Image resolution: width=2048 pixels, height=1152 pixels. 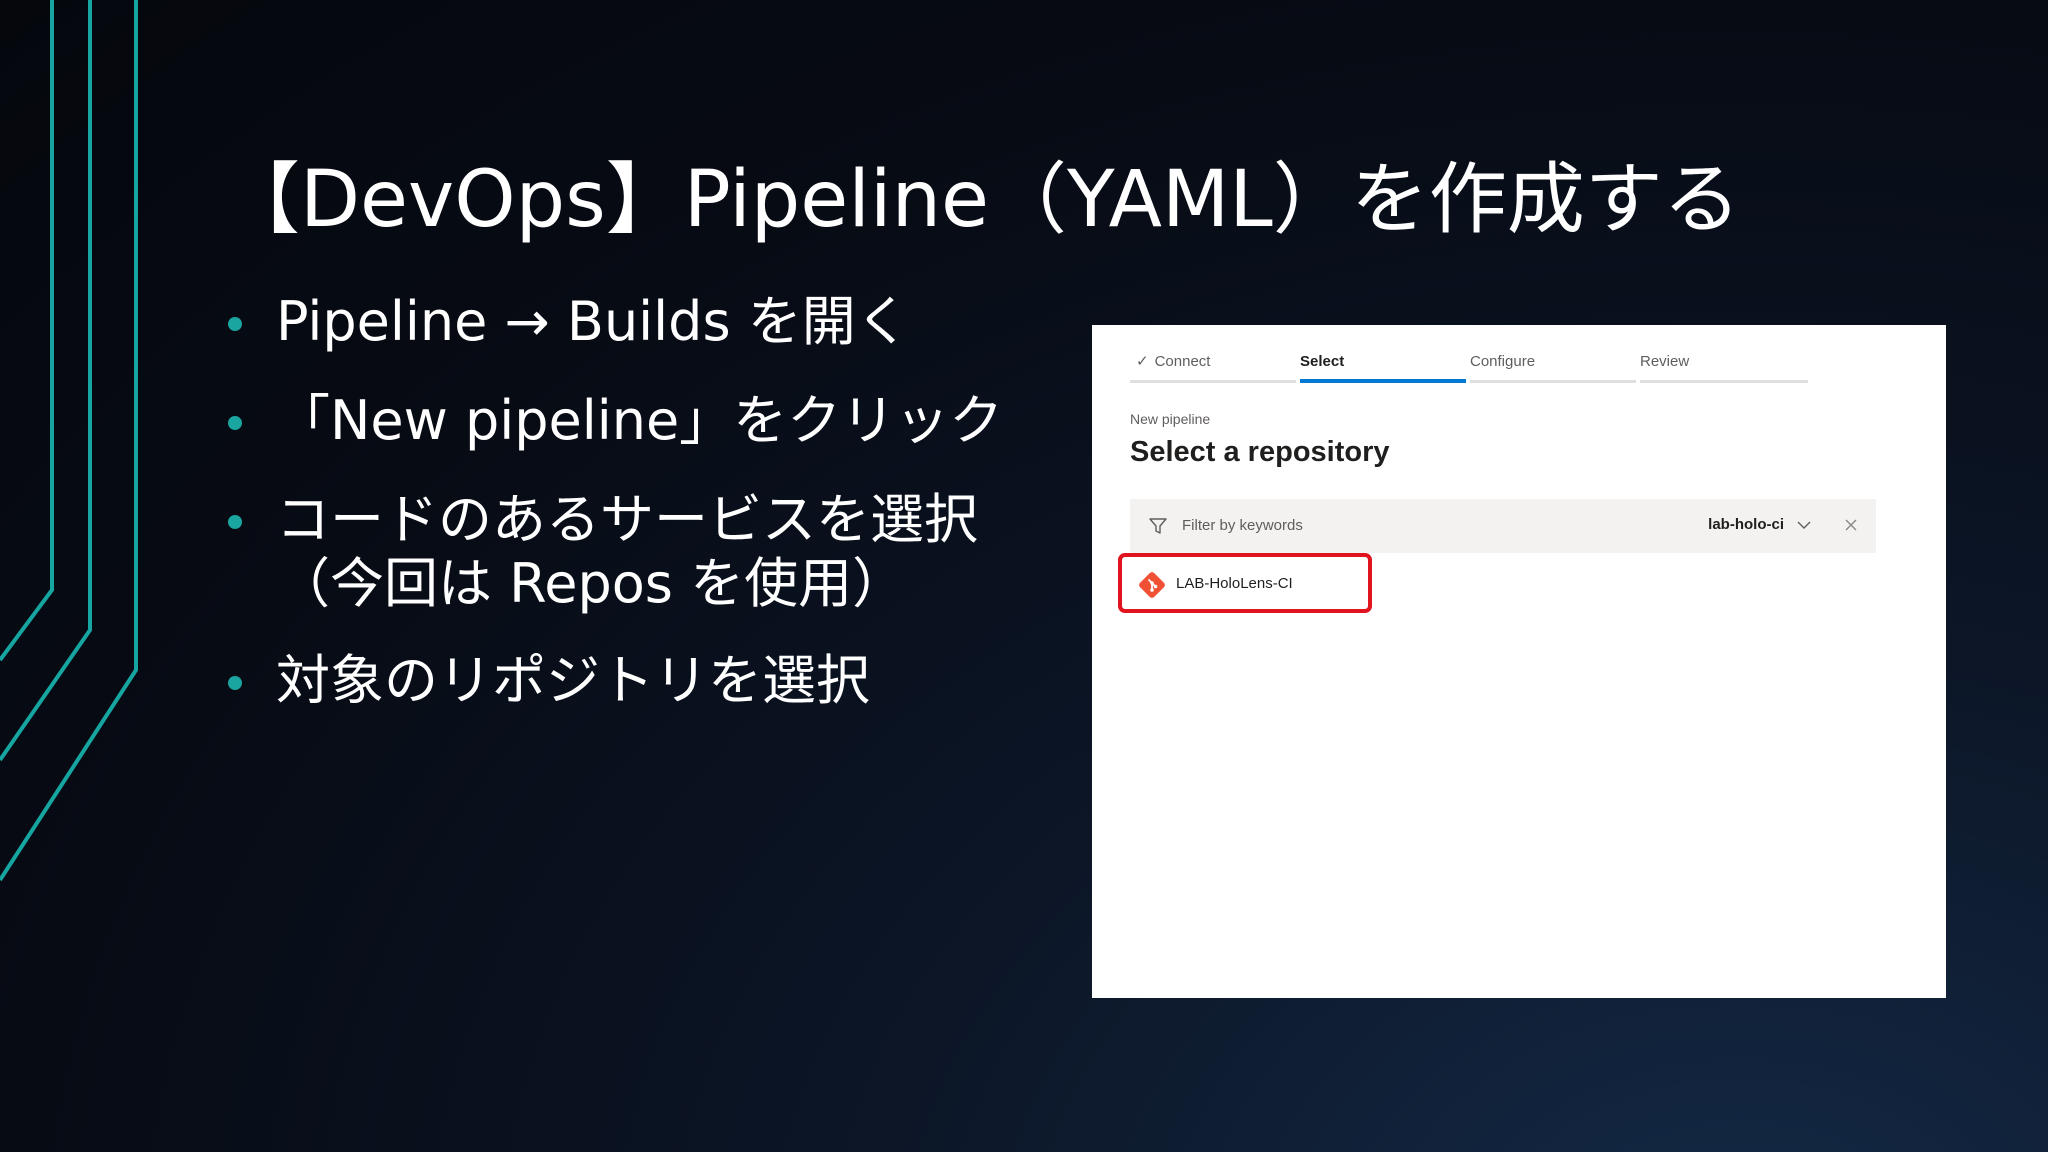 What do you see at coordinates (1804, 525) in the screenshot?
I see `chevron-down-icon` at bounding box center [1804, 525].